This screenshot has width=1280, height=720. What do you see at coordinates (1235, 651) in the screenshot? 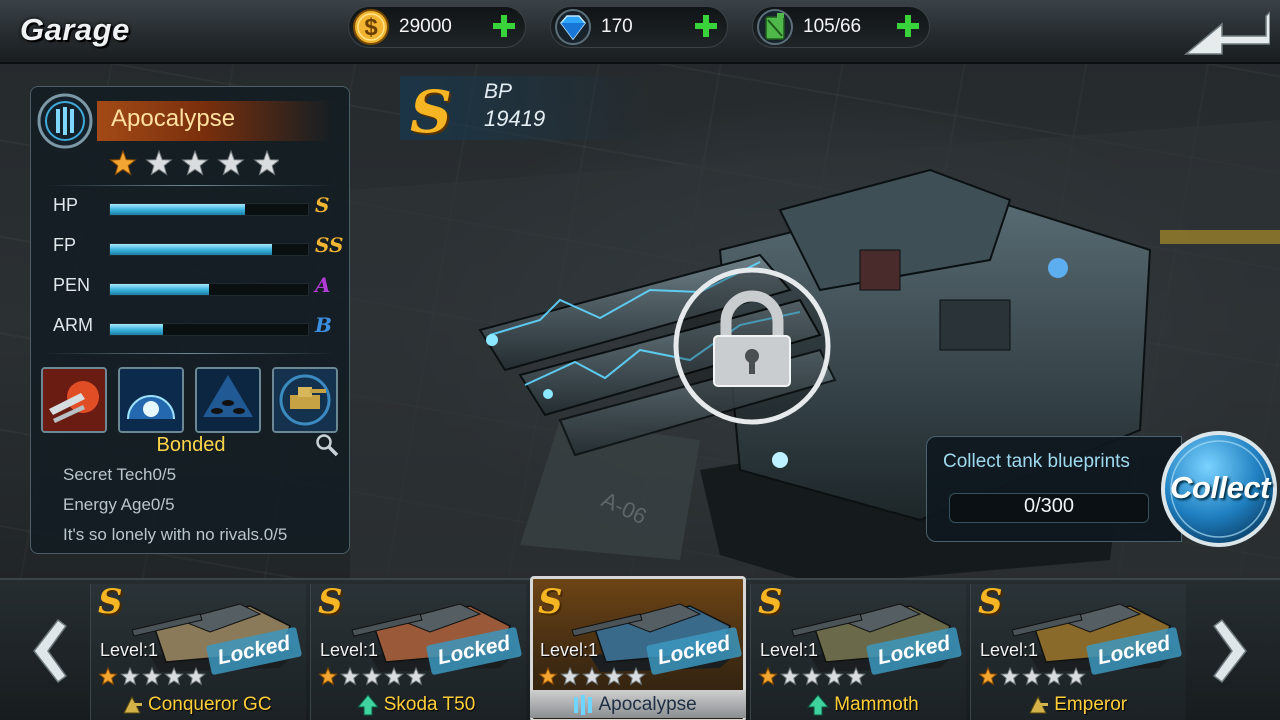
I see `carousel-next-button` at bounding box center [1235, 651].